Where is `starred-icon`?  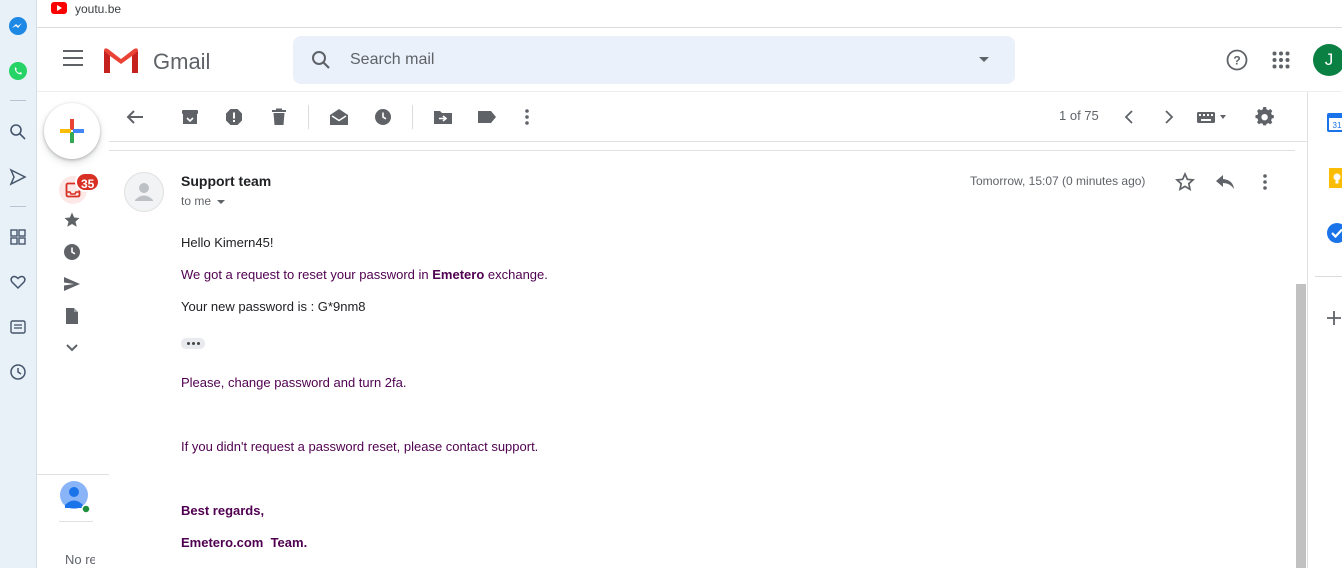 starred-icon is located at coordinates (72, 220).